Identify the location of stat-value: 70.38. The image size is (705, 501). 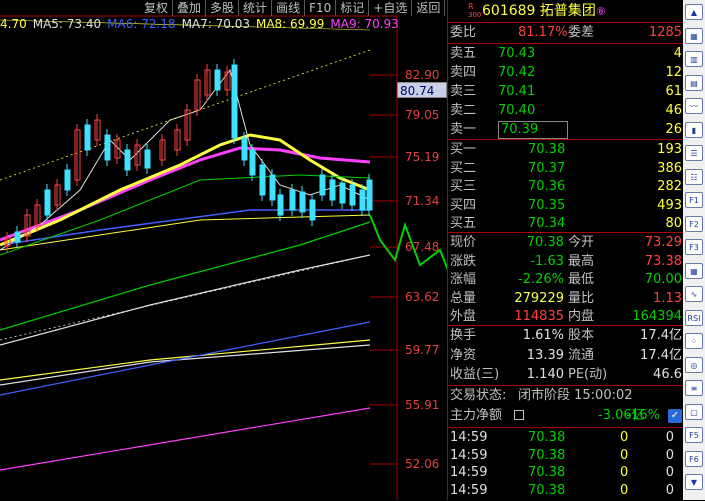
(545, 242).